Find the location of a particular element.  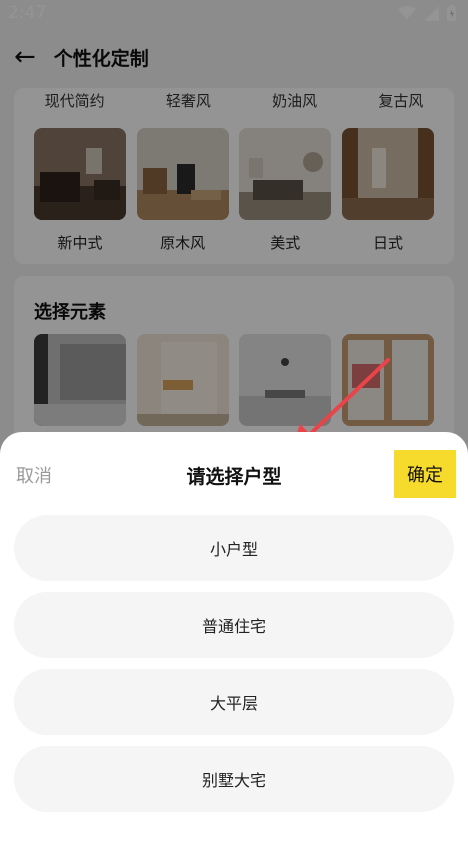

option-standard-residence: 普通住宅 is located at coordinates (234, 625).